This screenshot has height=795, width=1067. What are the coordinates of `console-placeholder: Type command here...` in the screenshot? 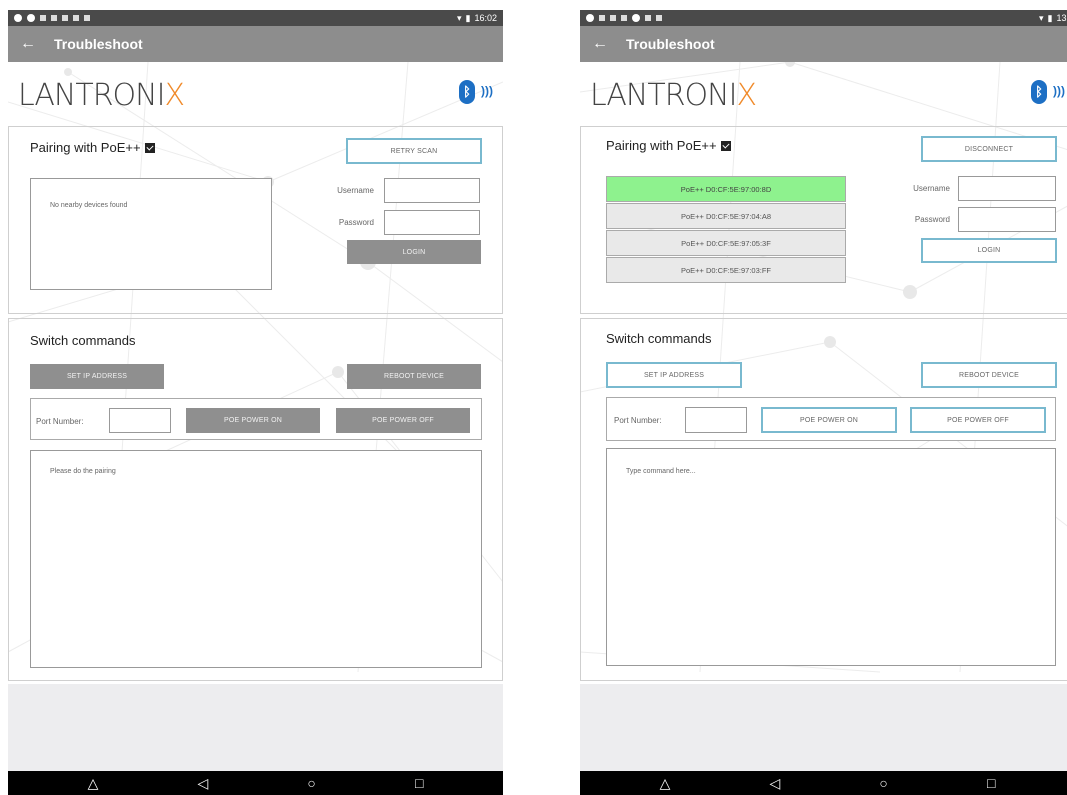 It's located at (661, 471).